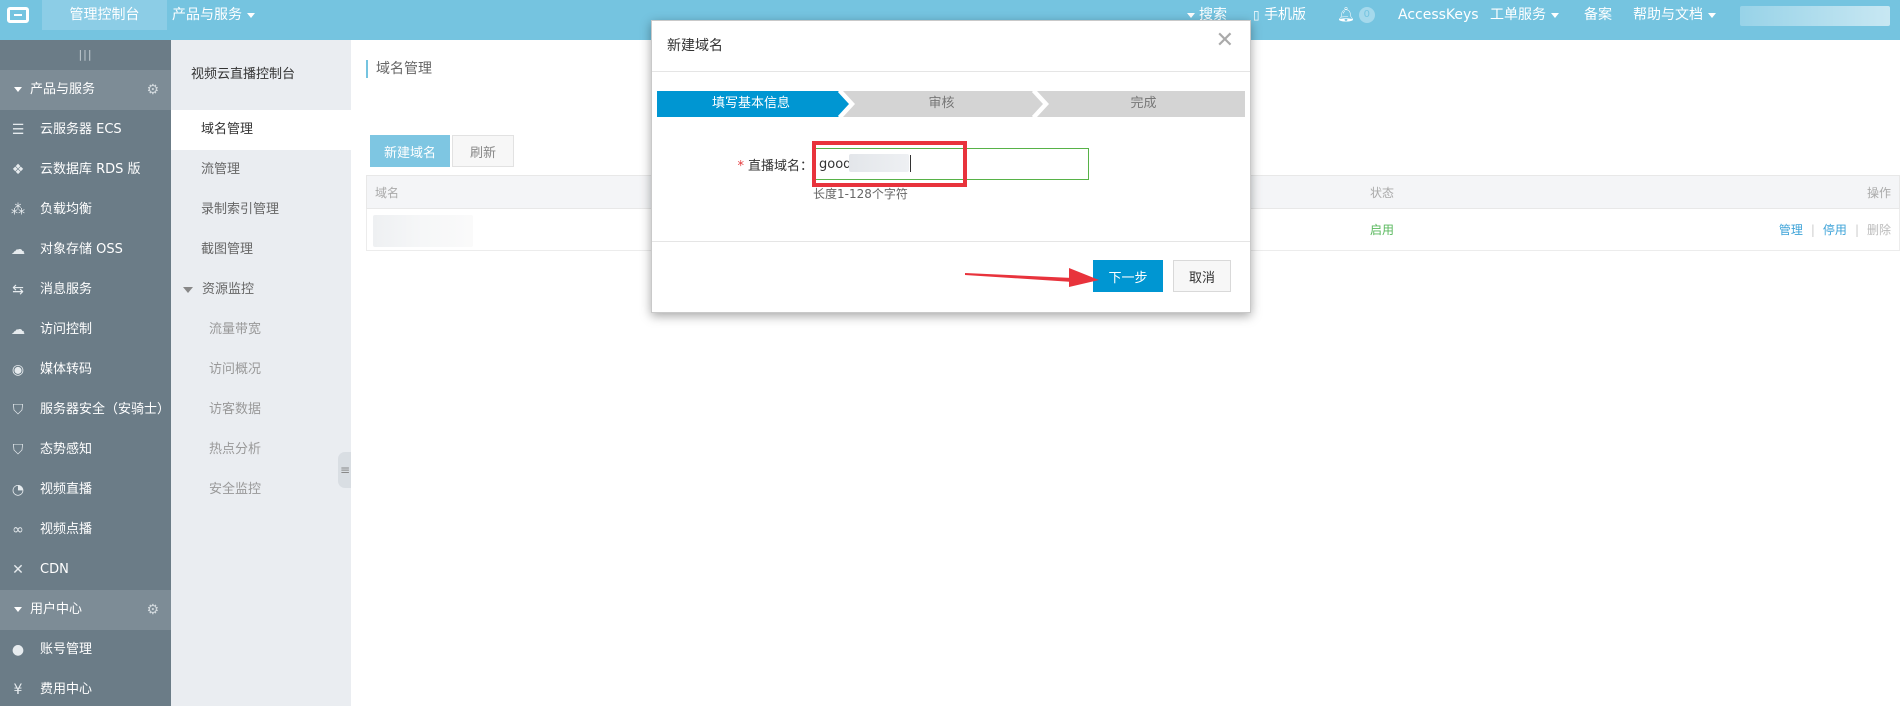 The width and height of the screenshot is (1900, 706). Describe the element at coordinates (66, 449) in the screenshot. I see `sidebar-item-label: 态势感知` at that location.